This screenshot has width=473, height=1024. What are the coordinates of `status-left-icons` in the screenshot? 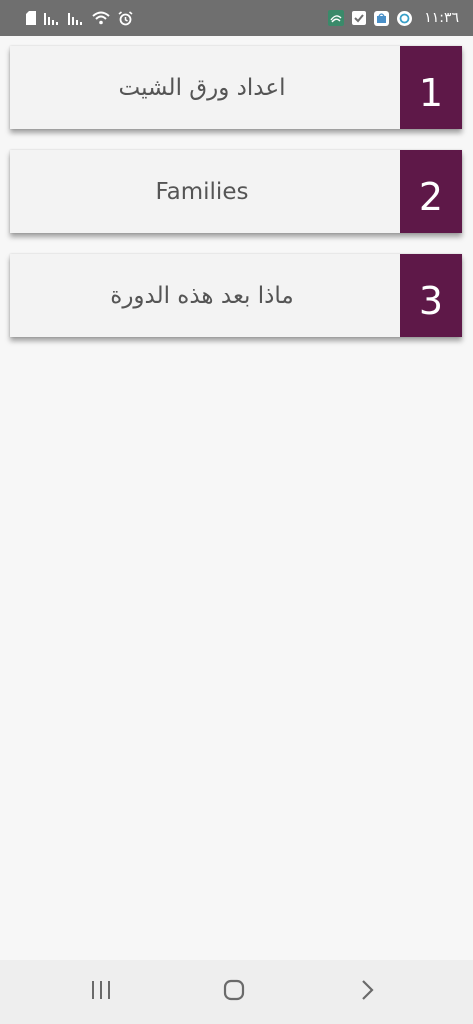 It's located at (79, 18).